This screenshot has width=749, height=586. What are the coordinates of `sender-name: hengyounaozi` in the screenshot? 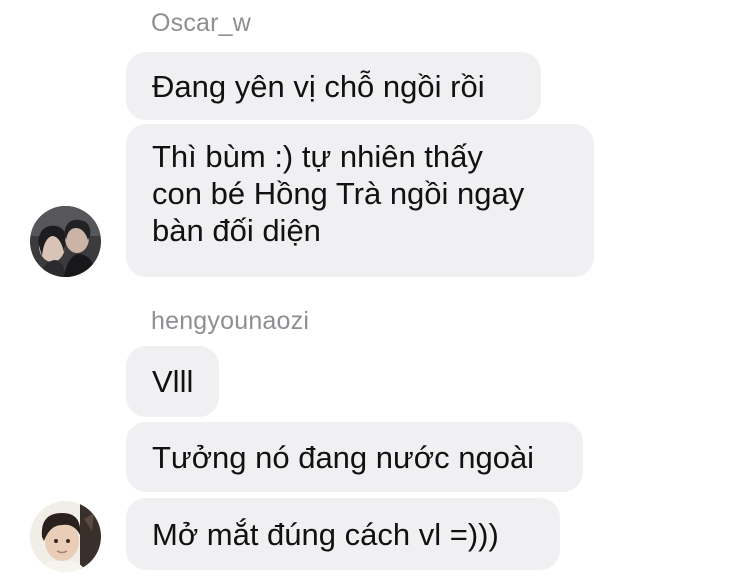 It's located at (230, 321).